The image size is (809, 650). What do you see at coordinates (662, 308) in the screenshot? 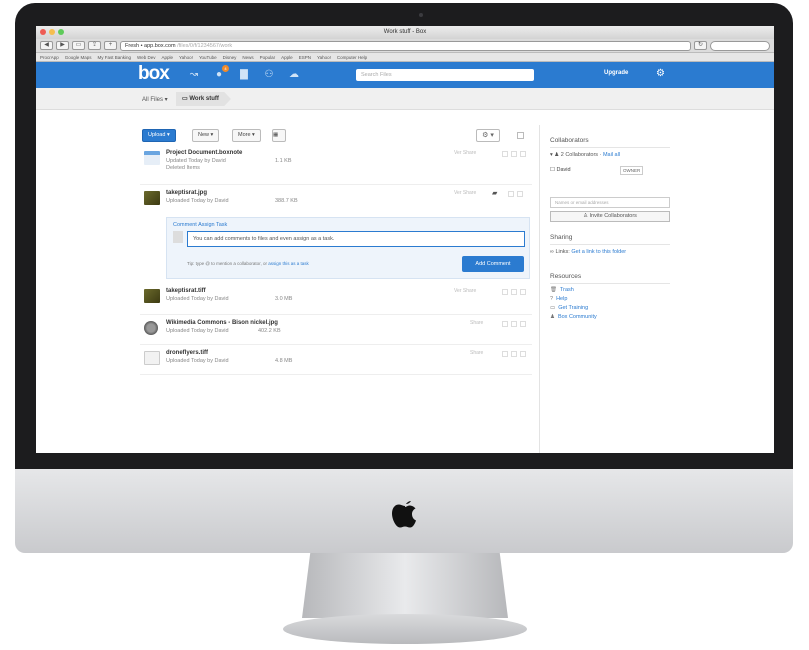
I see `resource-training: ▭ Get Training` at bounding box center [662, 308].